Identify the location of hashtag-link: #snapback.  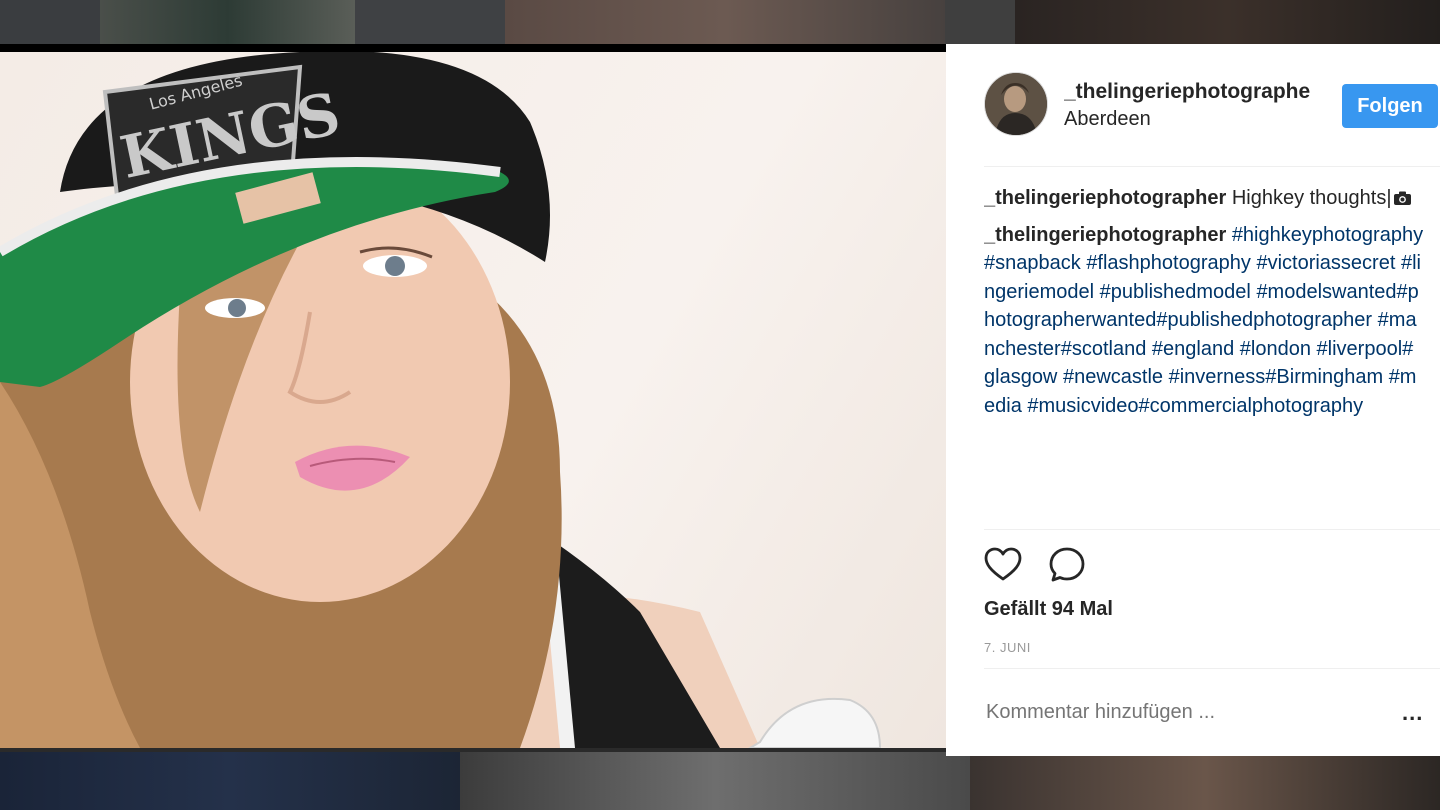
(1032, 263).